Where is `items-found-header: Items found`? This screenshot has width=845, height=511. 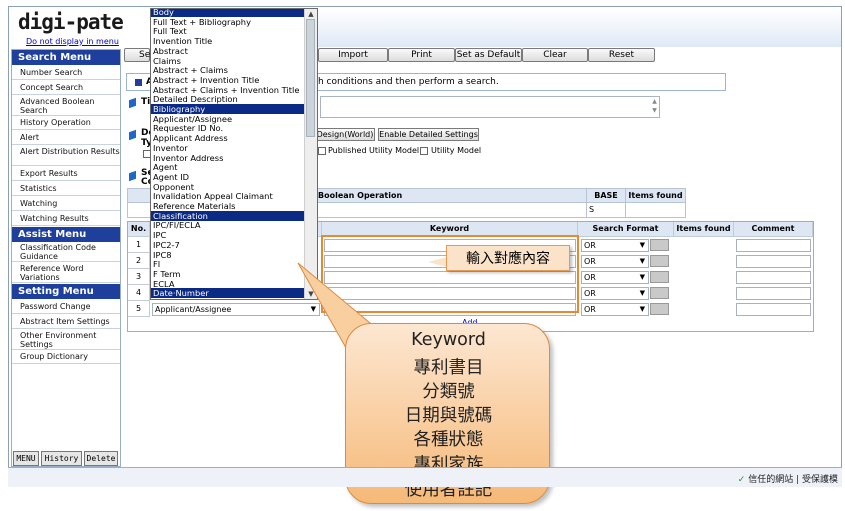 items-found-header: Items found is located at coordinates (655, 195).